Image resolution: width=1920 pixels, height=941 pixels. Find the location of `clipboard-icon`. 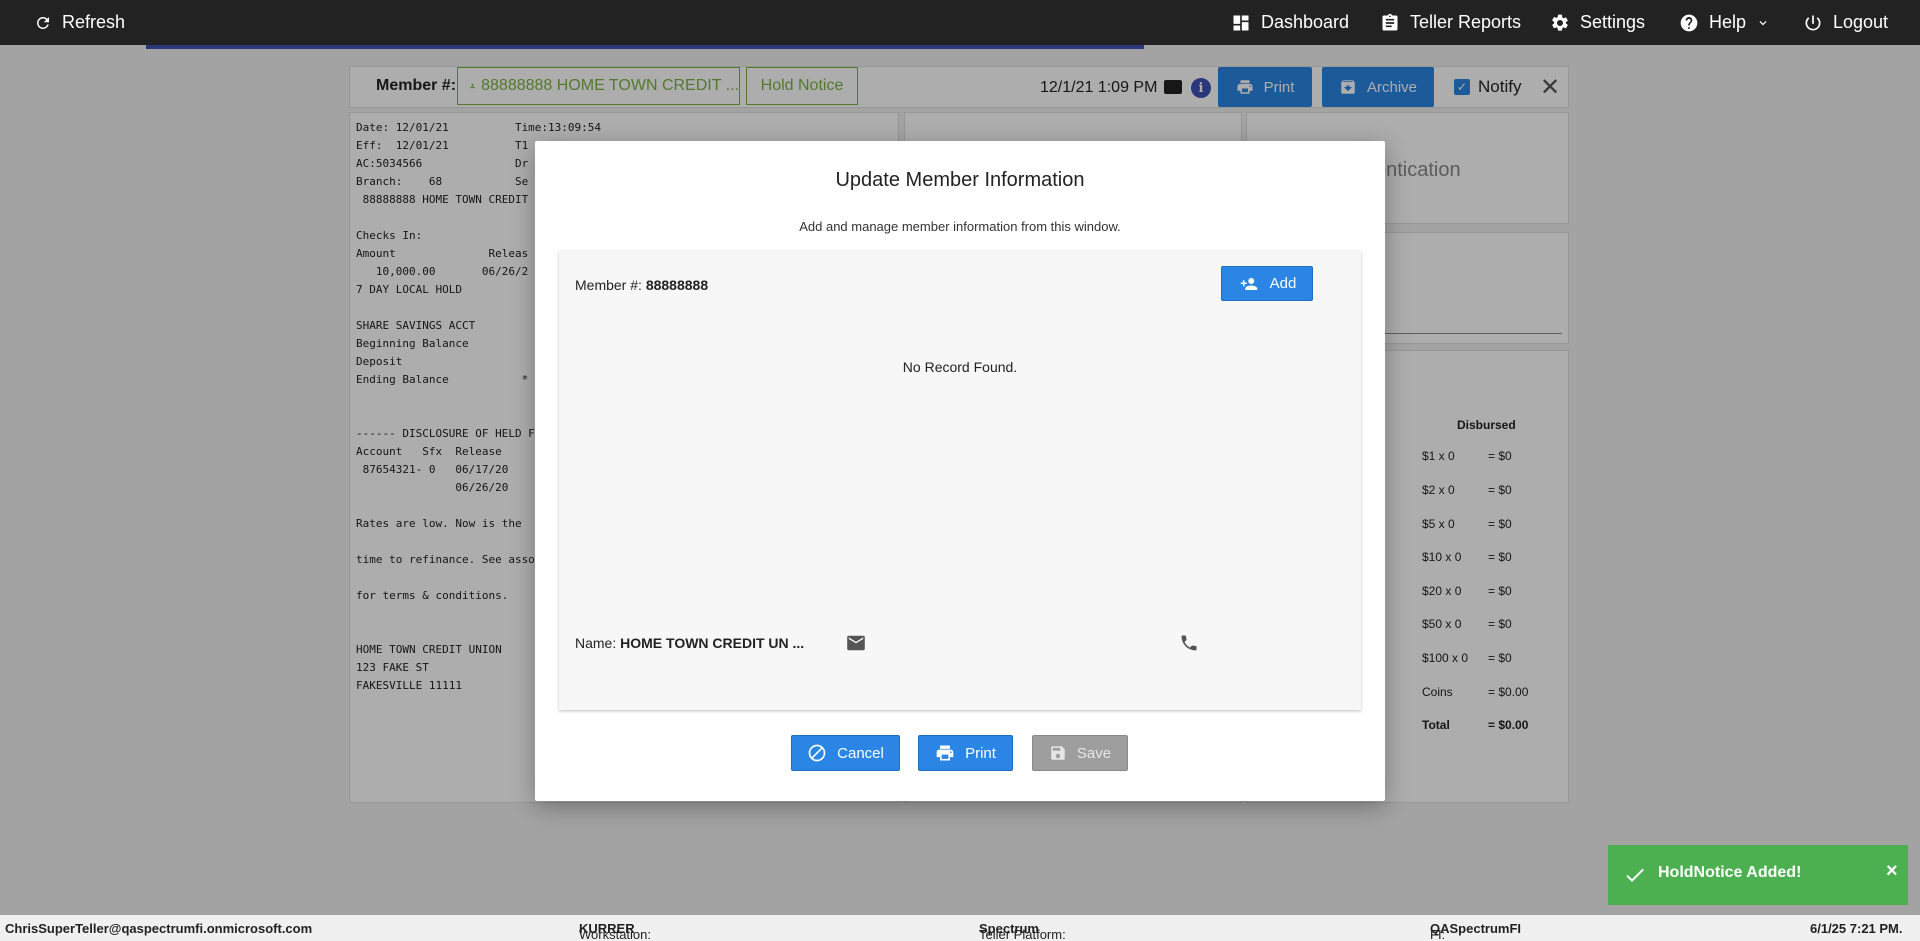

clipboard-icon is located at coordinates (1390, 22).